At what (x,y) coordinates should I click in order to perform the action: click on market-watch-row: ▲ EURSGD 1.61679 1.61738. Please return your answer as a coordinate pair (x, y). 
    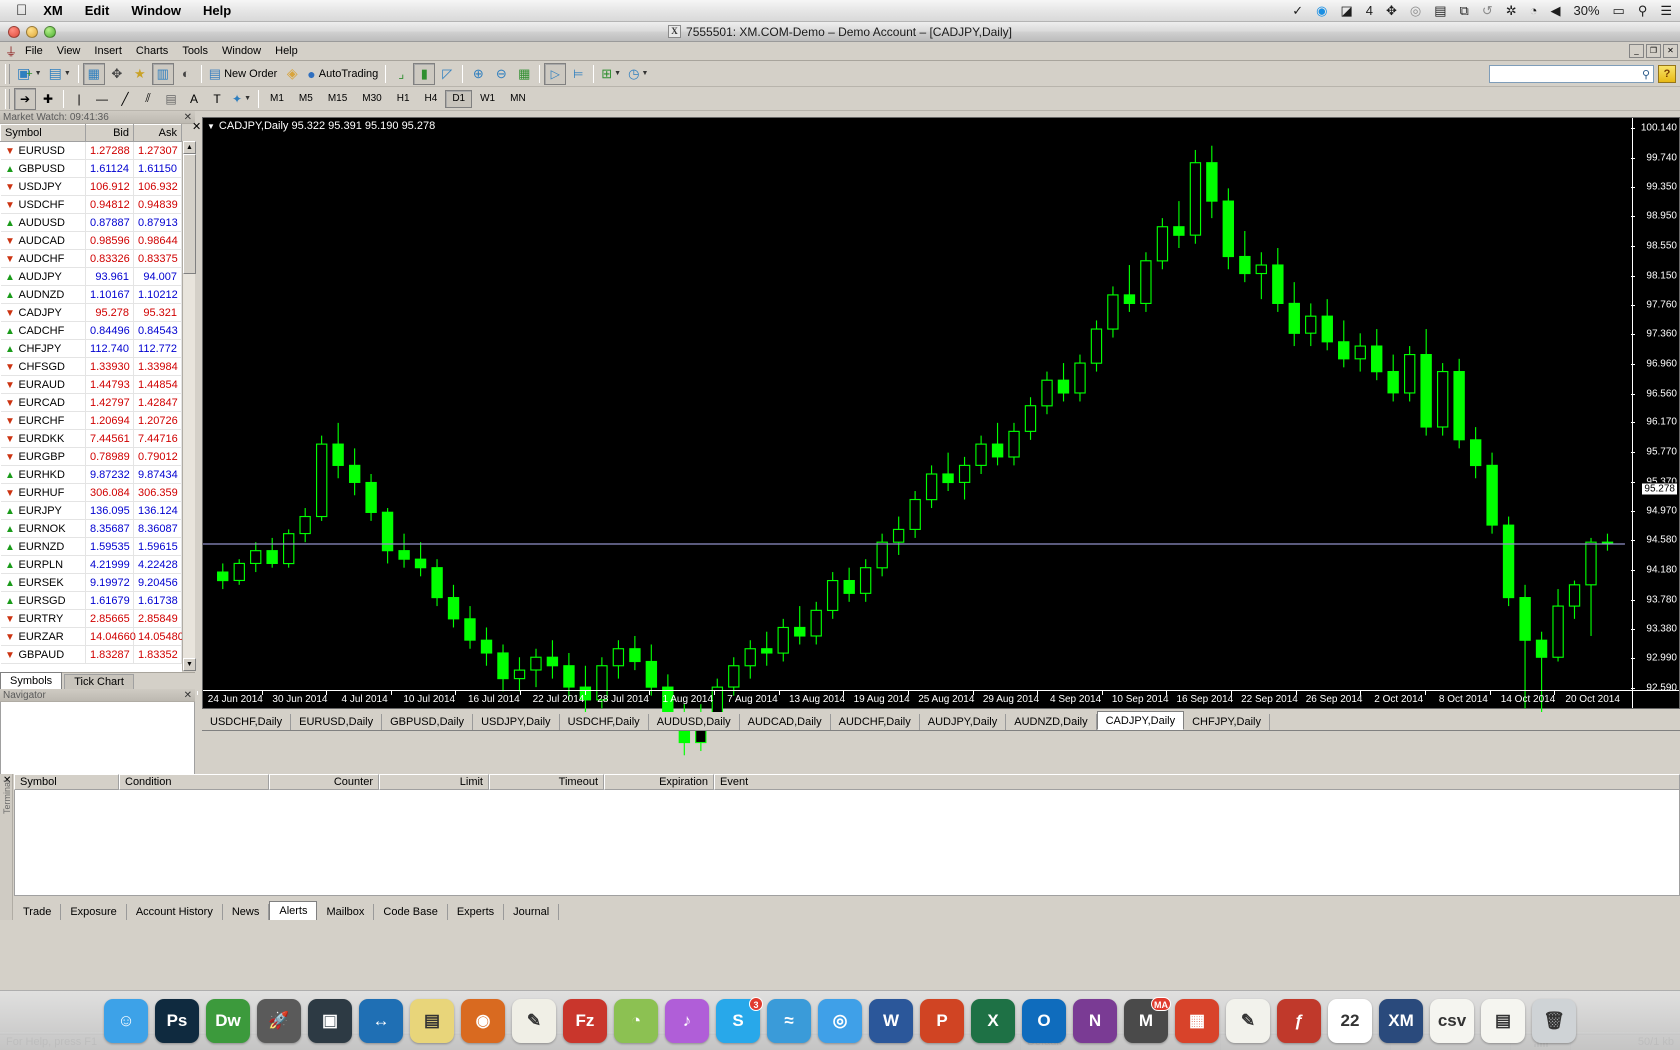
    Looking at the image, I should click on (91, 600).